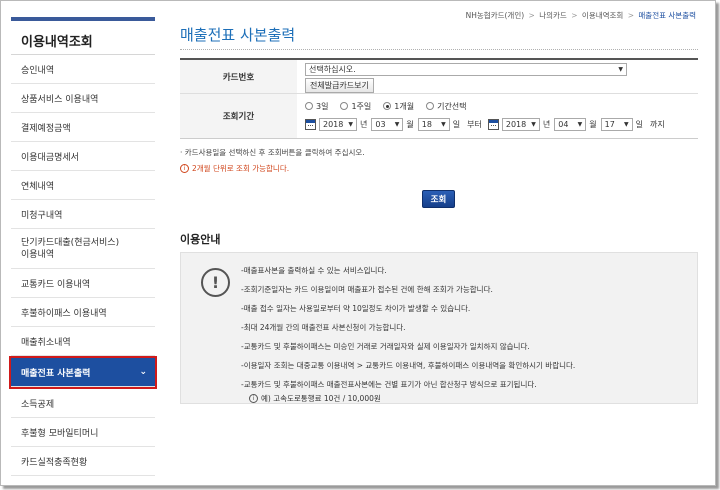 This screenshot has height=490, width=720. I want to click on period-label: 조회기간, so click(238, 116).